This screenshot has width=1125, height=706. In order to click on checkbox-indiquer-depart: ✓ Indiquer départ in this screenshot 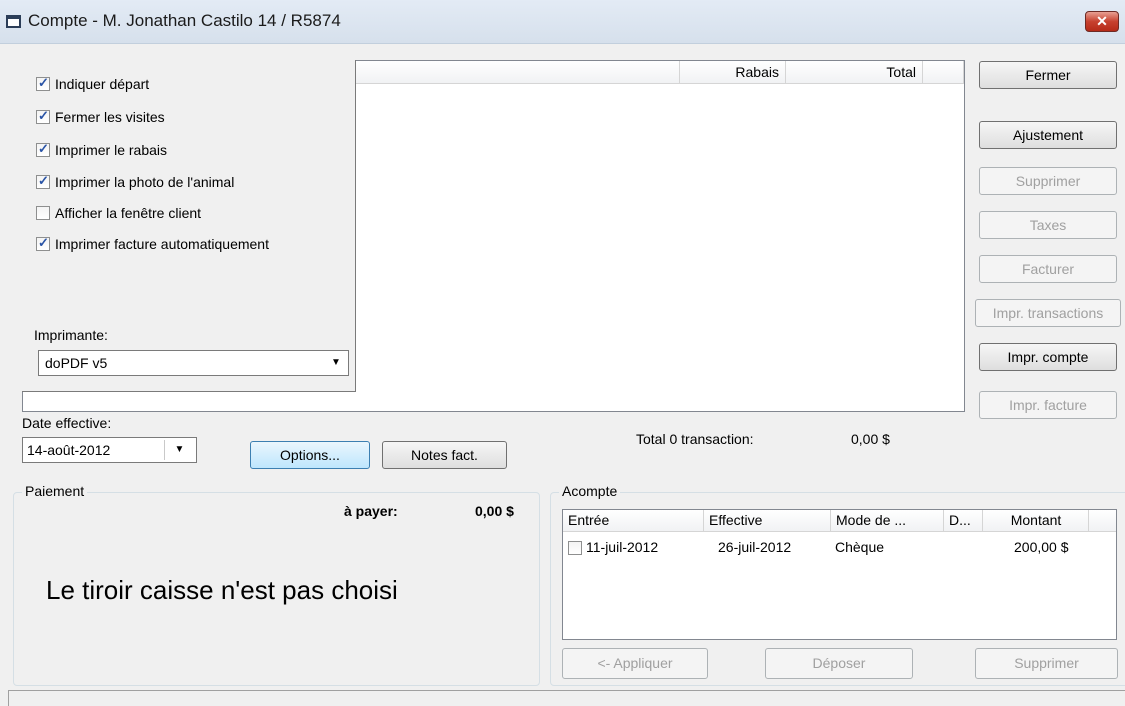, I will do `click(93, 85)`.